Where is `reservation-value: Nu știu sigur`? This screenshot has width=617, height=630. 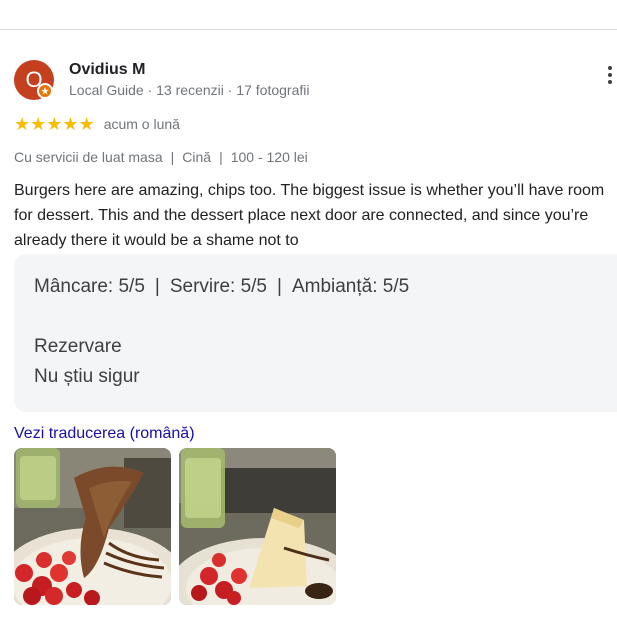 reservation-value: Nu știu sigur is located at coordinates (87, 376).